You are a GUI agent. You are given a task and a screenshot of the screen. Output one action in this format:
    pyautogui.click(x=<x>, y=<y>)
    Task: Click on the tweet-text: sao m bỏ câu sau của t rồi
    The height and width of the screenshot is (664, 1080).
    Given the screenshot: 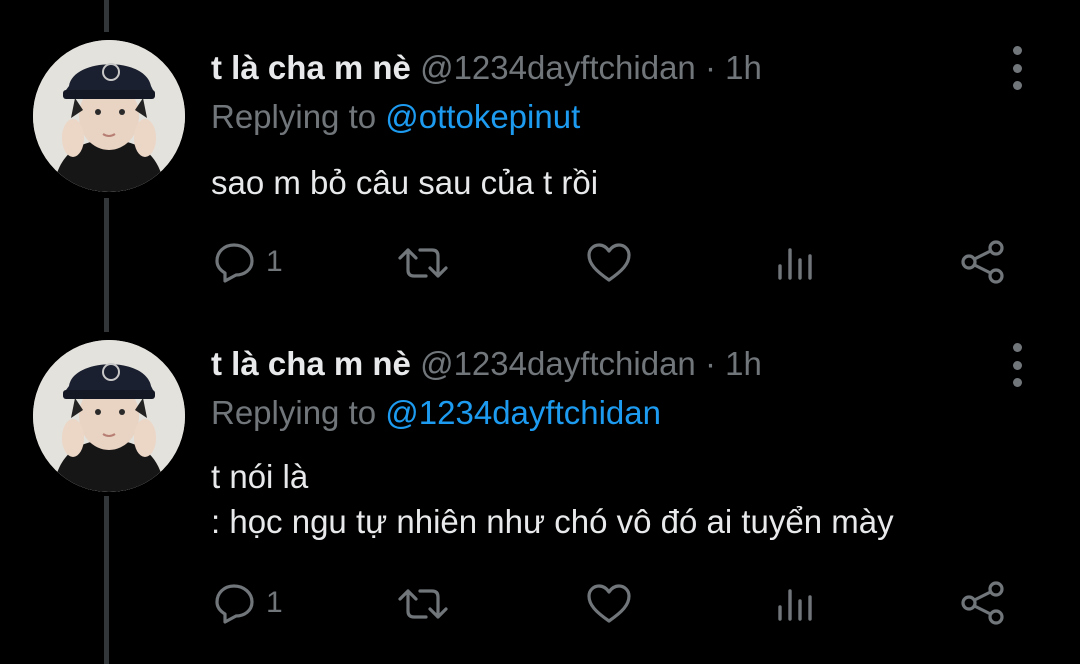 What is the action you would take?
    pyautogui.click(x=405, y=182)
    